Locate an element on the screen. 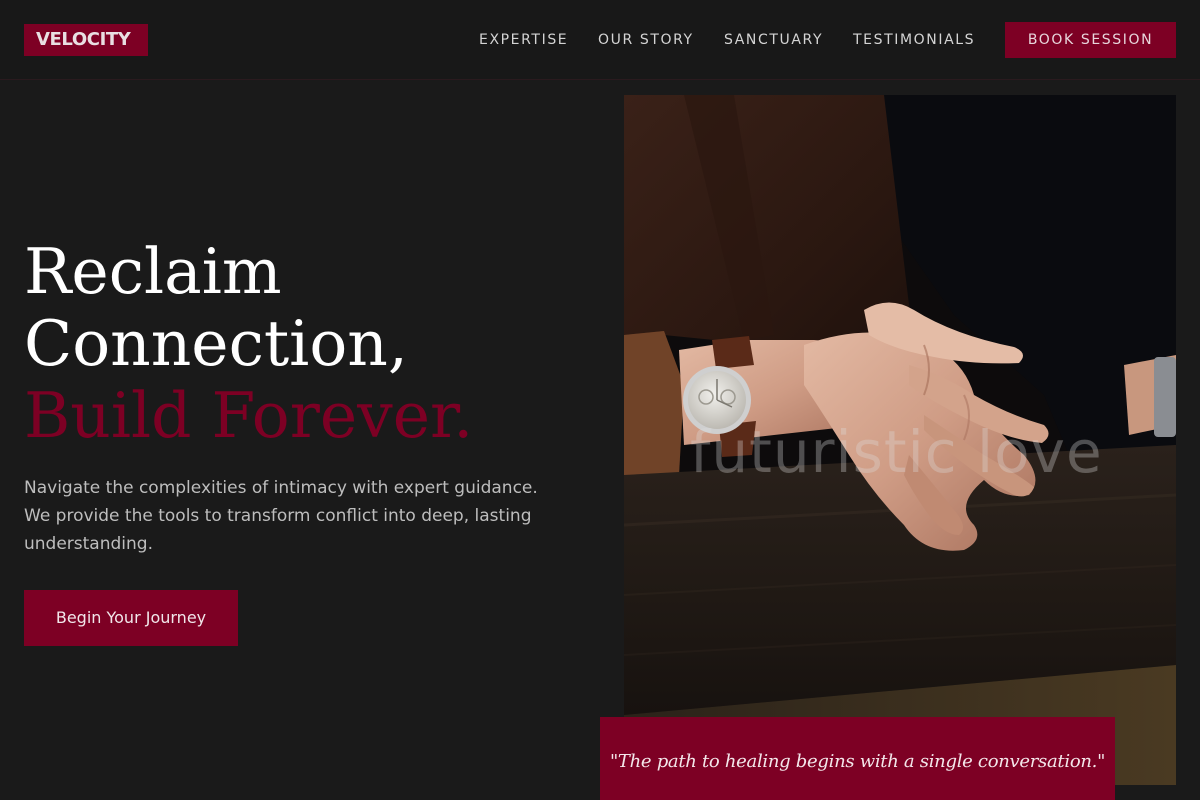 The image size is (1200, 800). headline-accent: Build Forever. is located at coordinates (249, 415).